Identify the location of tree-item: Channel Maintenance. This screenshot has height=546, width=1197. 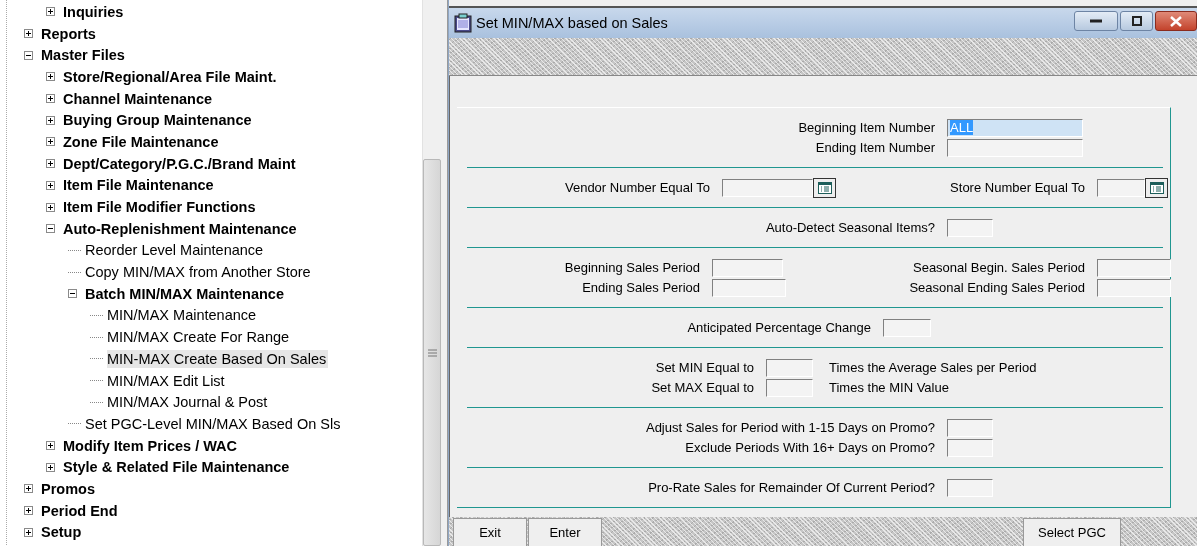
(139, 98).